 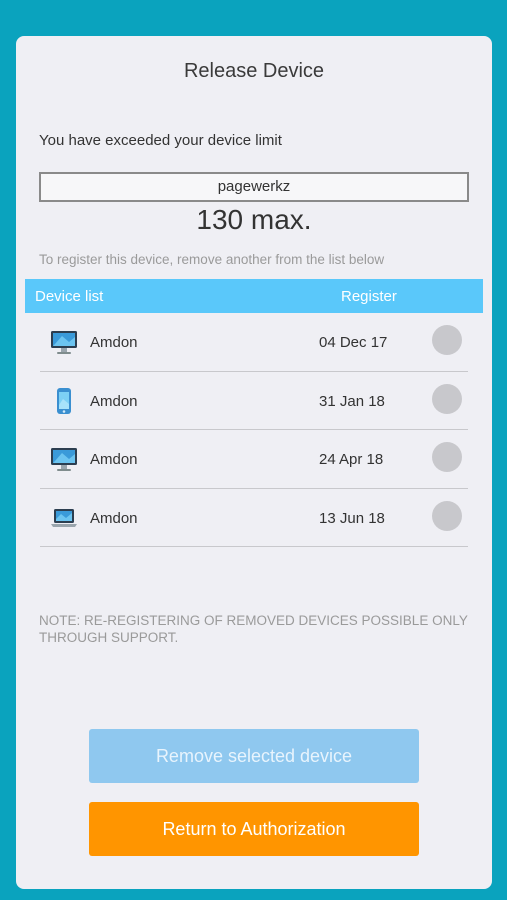 What do you see at coordinates (254, 296) in the screenshot?
I see `device-list-header: Device list Register` at bounding box center [254, 296].